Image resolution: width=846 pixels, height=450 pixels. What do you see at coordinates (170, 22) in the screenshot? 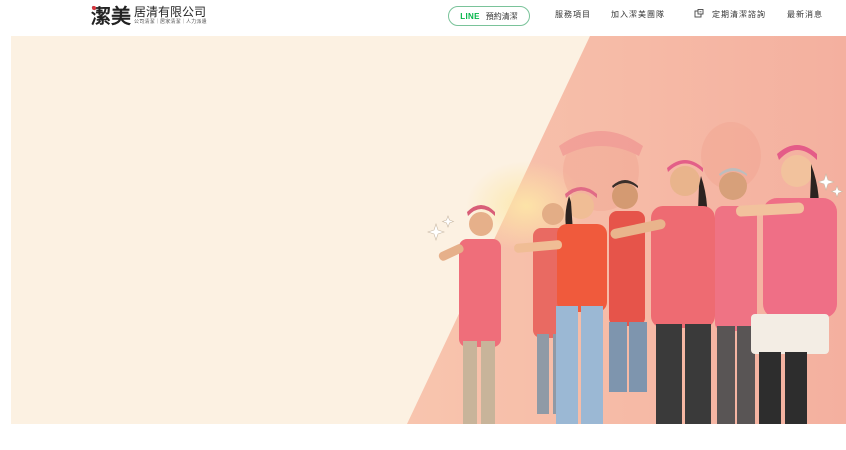
I see `company-tagline: 公司清潔｜居家清潔｜人力派遣` at bounding box center [170, 22].